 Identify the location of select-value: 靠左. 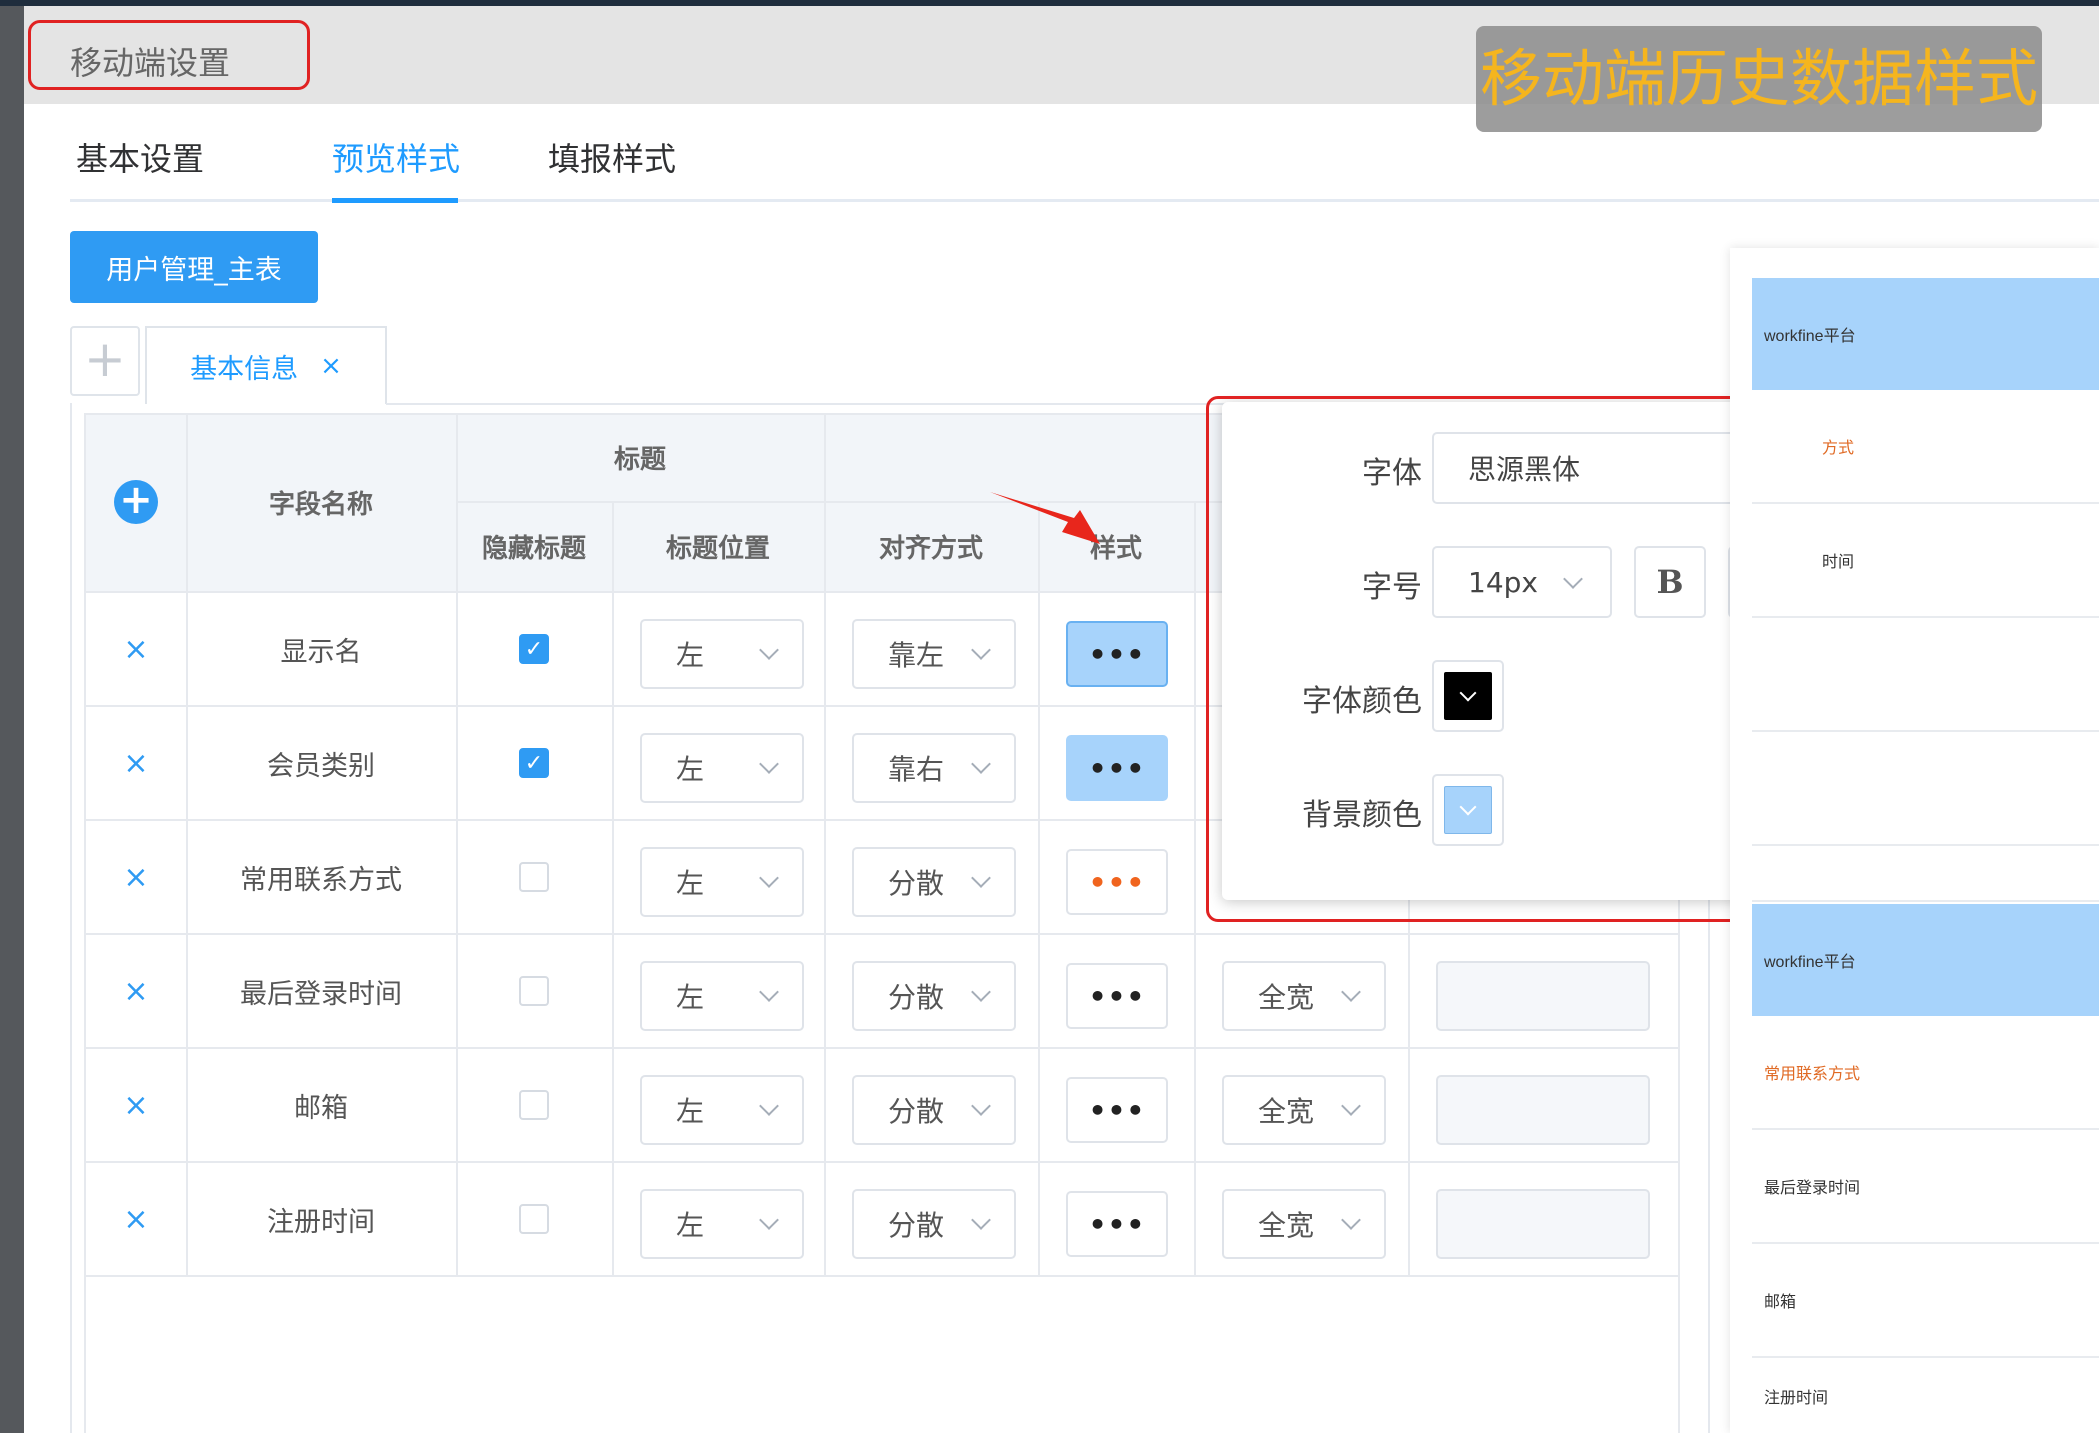
(916, 655).